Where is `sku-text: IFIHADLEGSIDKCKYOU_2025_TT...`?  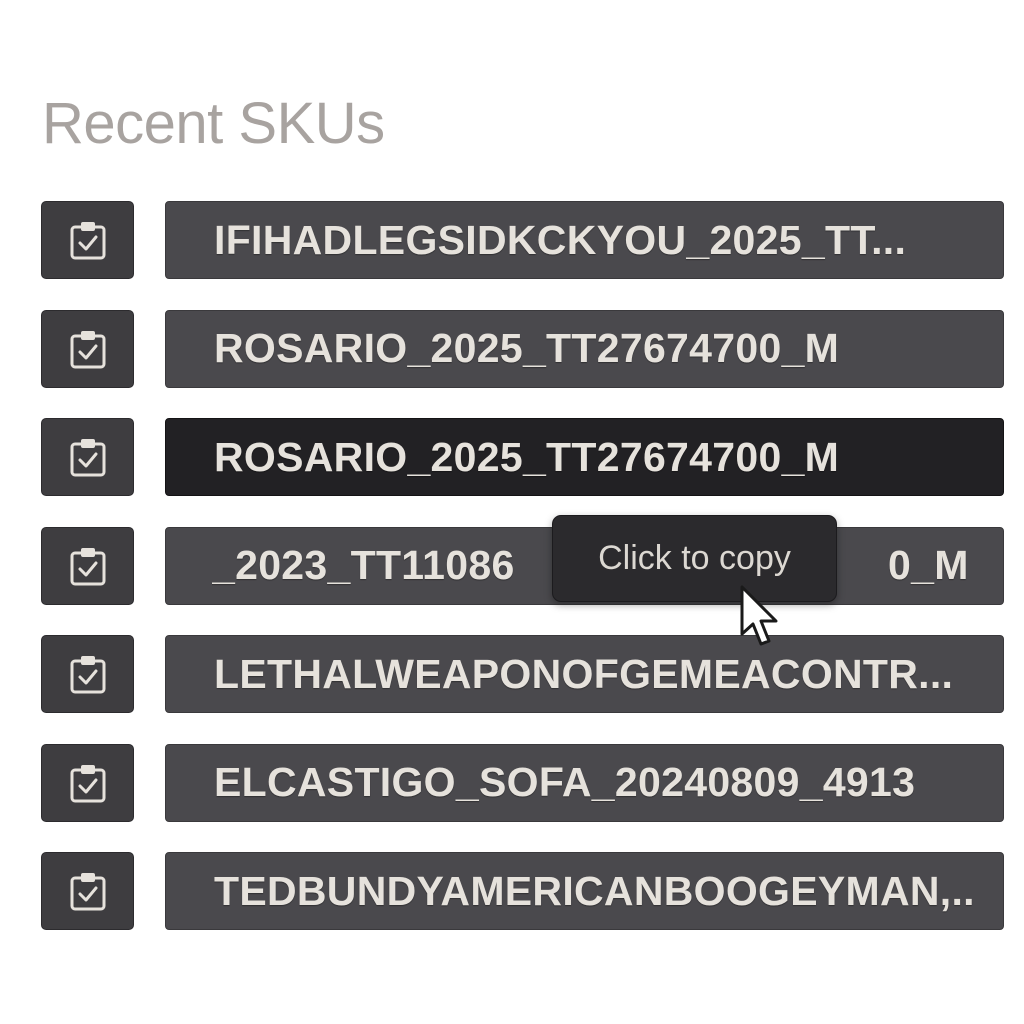 sku-text: IFIHADLEGSIDKCKYOU_2025_TT... is located at coordinates (560, 239).